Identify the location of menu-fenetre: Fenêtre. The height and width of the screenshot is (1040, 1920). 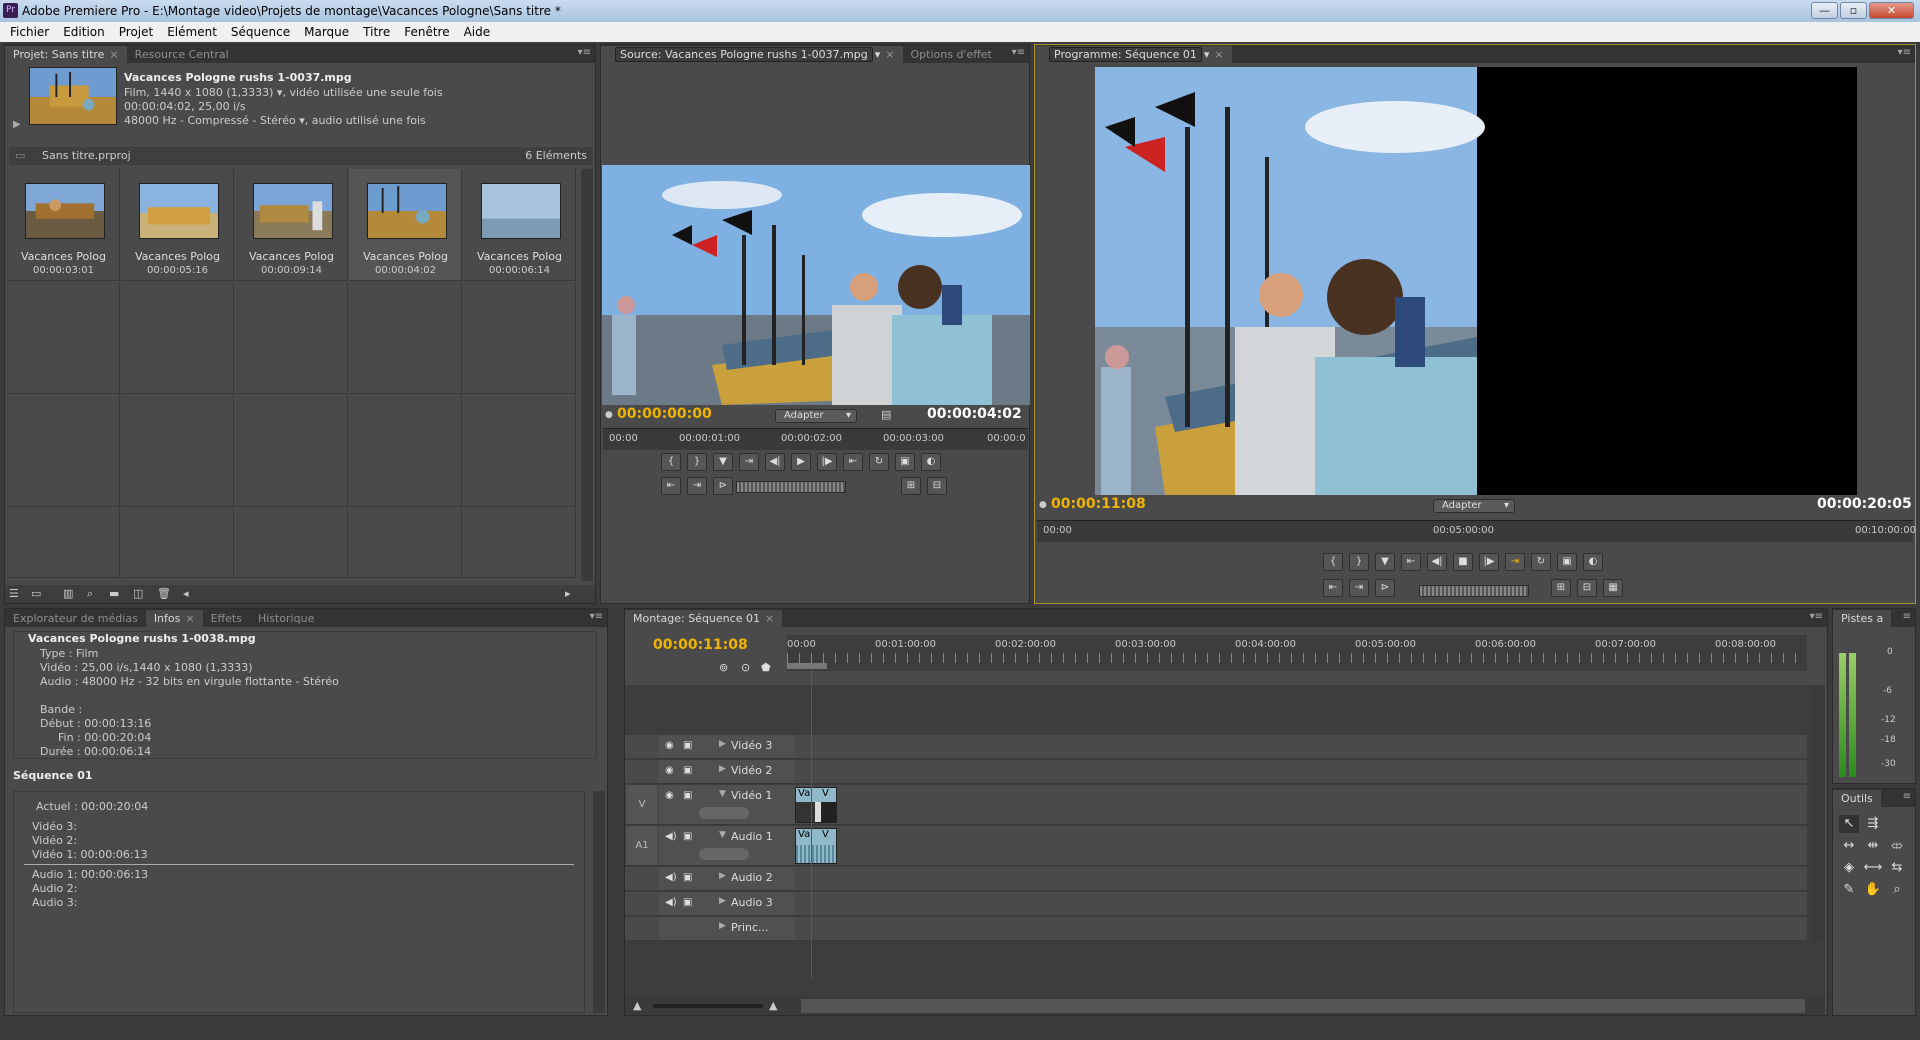
(426, 32).